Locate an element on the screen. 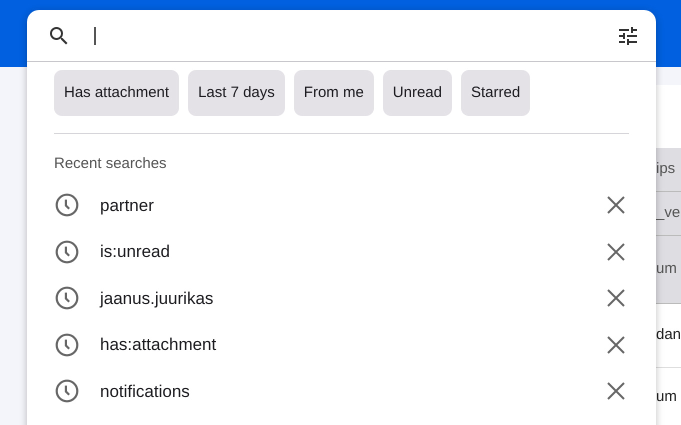 Image resolution: width=681 pixels, height=425 pixels. table-cell-text: _ve is located at coordinates (667, 213).